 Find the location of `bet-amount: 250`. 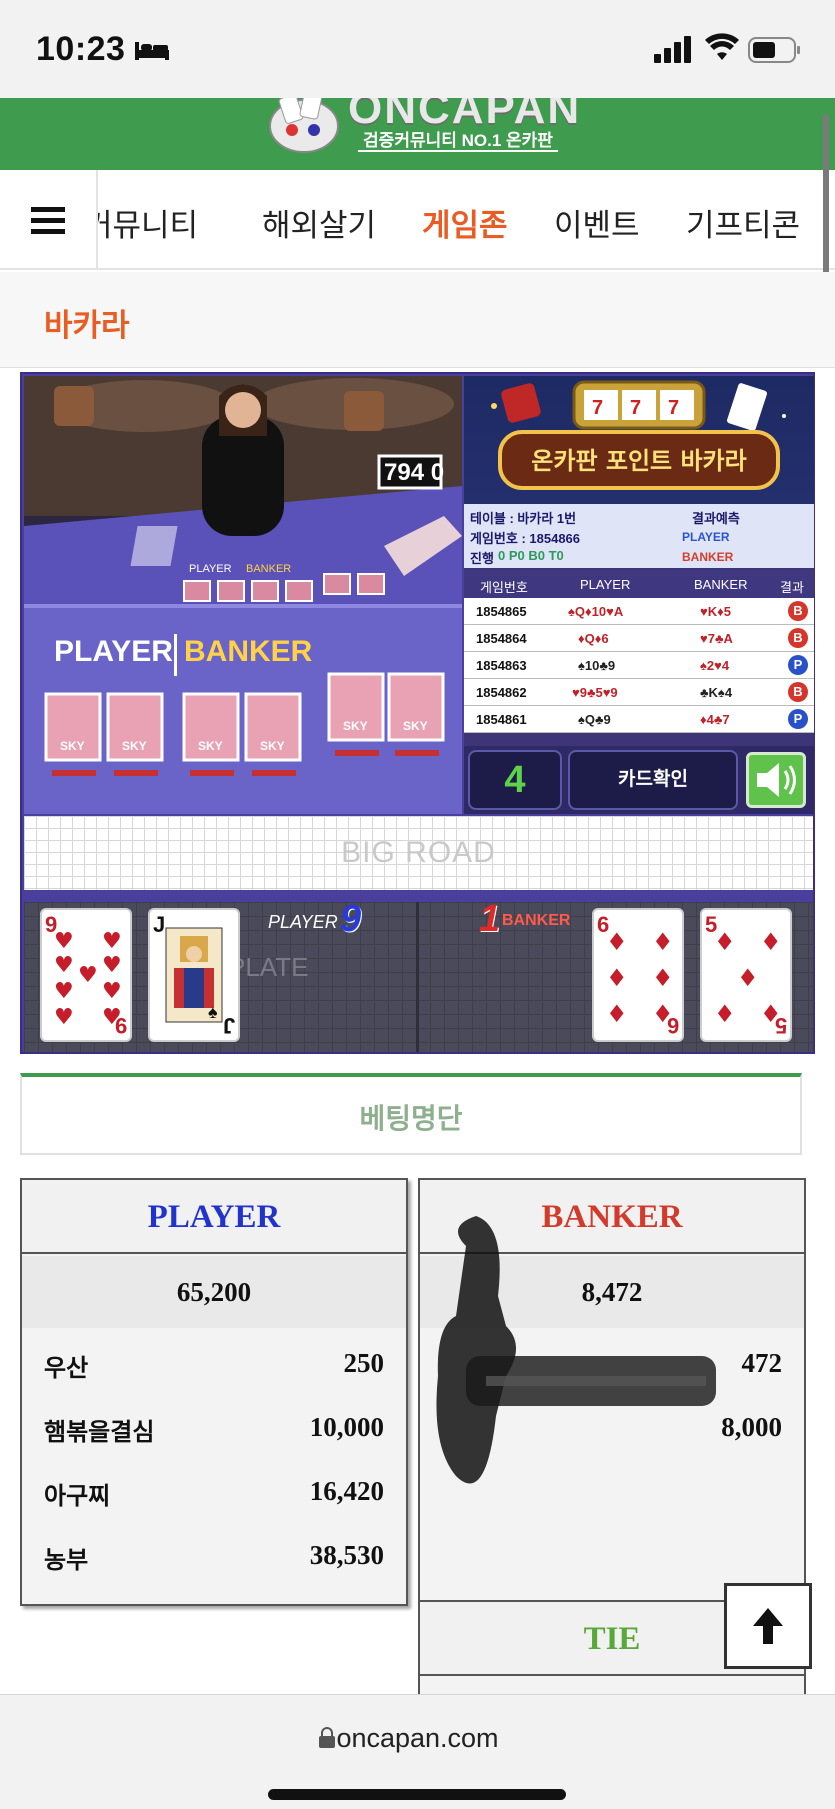

bet-amount: 250 is located at coordinates (364, 1363).